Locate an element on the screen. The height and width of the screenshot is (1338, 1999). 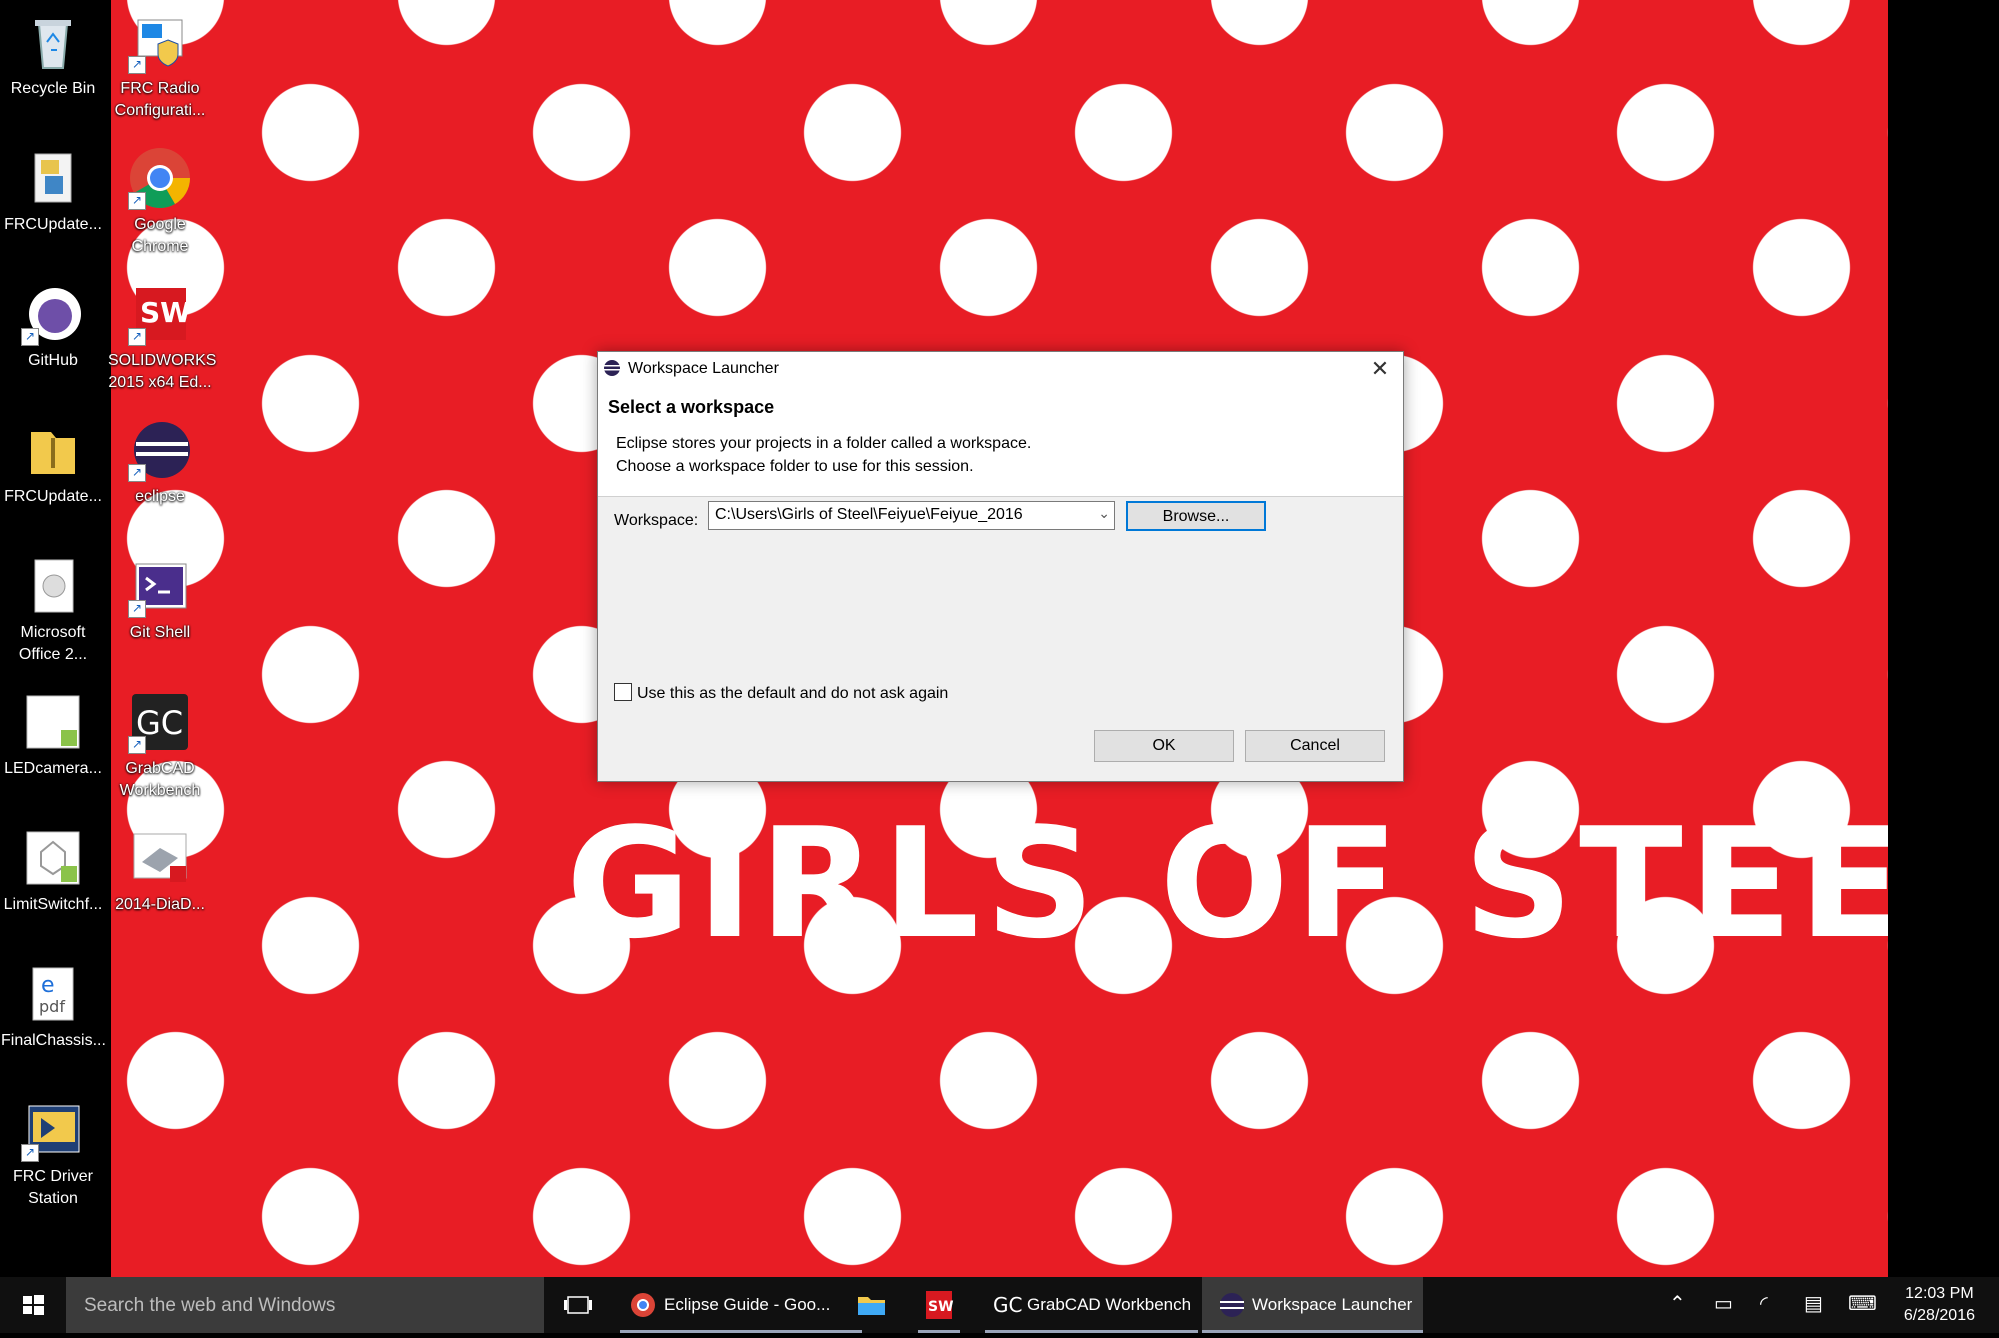
taskbar-item-file-explorer is located at coordinates (871, 1305).